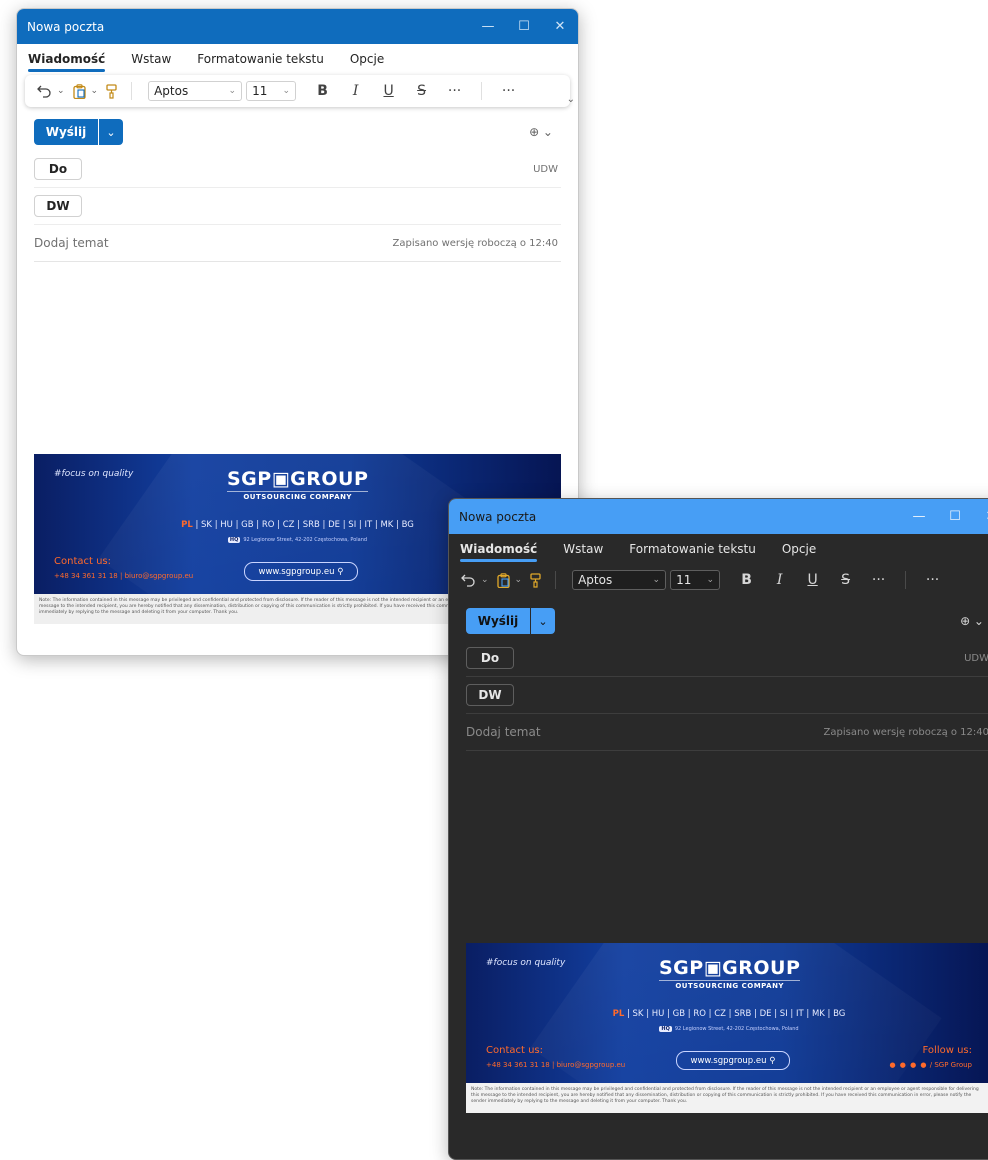 Image resolution: width=988 pixels, height=1160 pixels. What do you see at coordinates (595, 580) in the screenshot?
I see `font-family-value: Aptos` at bounding box center [595, 580].